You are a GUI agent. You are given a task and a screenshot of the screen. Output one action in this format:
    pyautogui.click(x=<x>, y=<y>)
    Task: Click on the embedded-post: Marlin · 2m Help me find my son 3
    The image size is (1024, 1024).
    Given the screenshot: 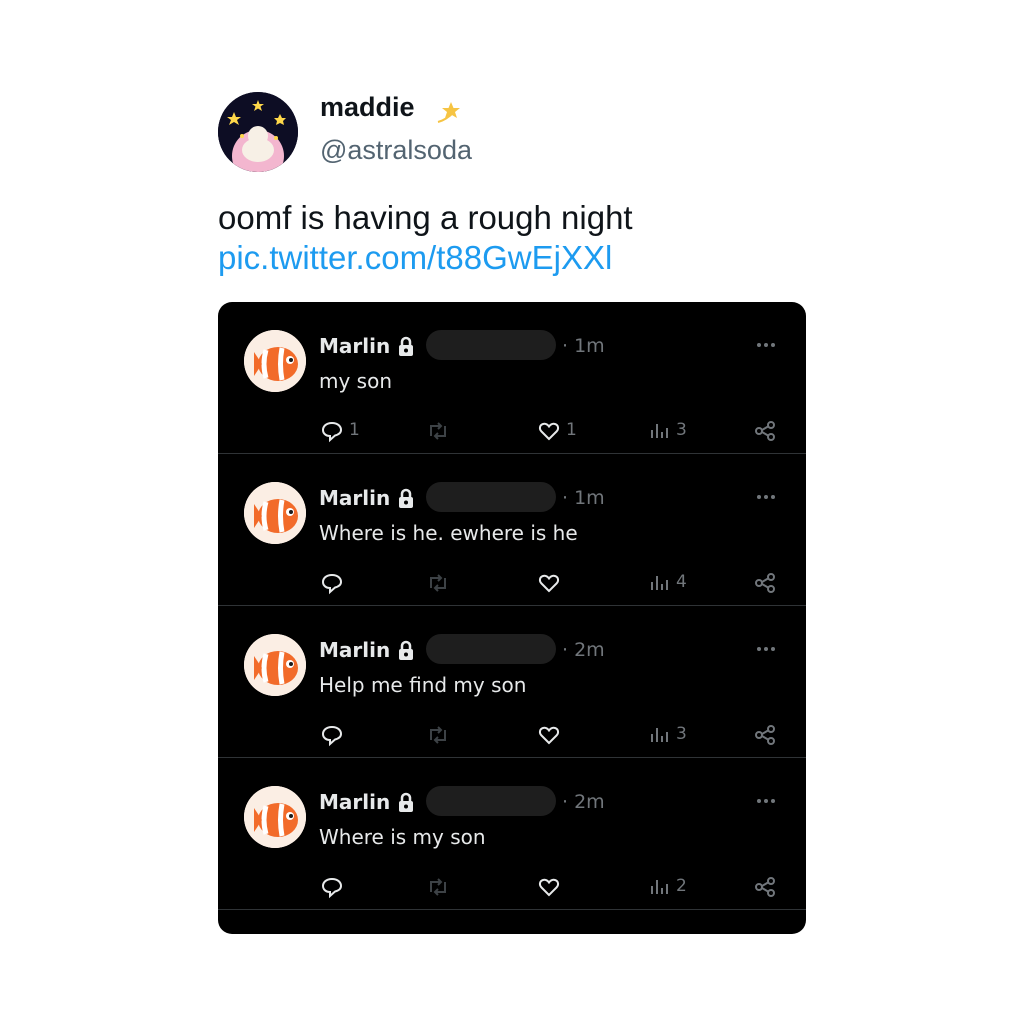 What is the action you would take?
    pyautogui.click(x=512, y=682)
    